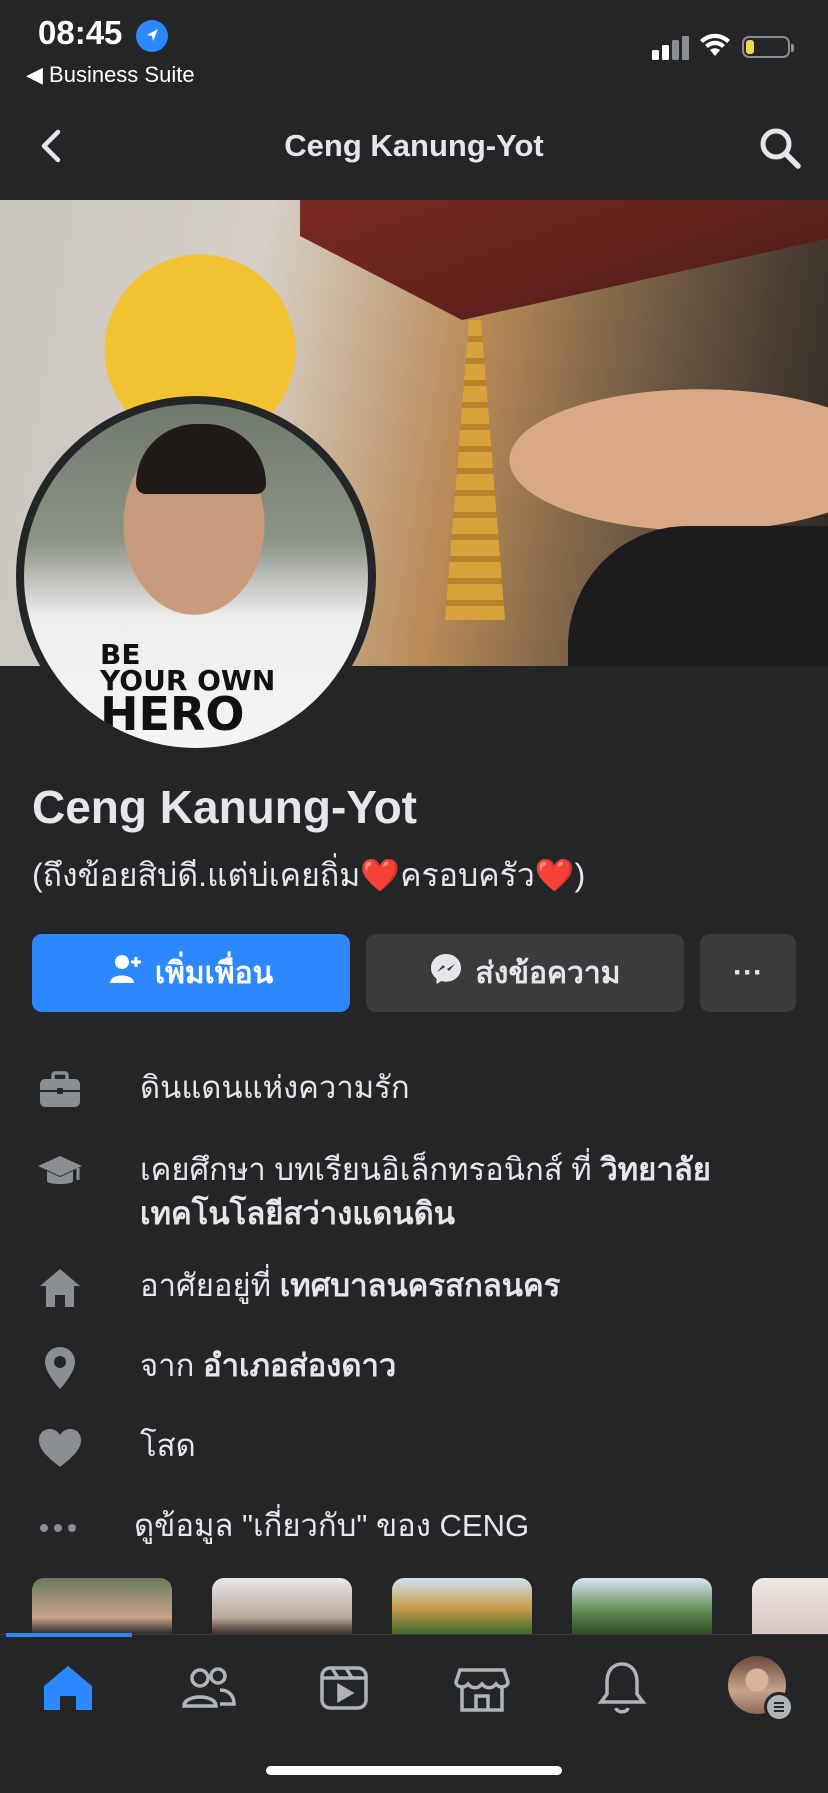 The width and height of the screenshot is (828, 1793). I want to click on info-row-workplace: ดินแดนแห่งความรัก, so click(223, 1090).